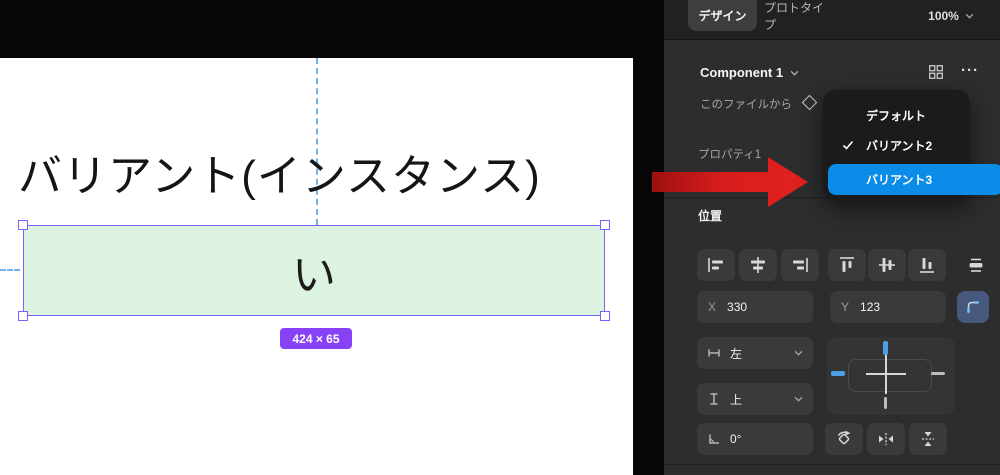 This screenshot has height=475, width=1000. What do you see at coordinates (943, 15) in the screenshot?
I see `zoom-level-value: 100%` at bounding box center [943, 15].